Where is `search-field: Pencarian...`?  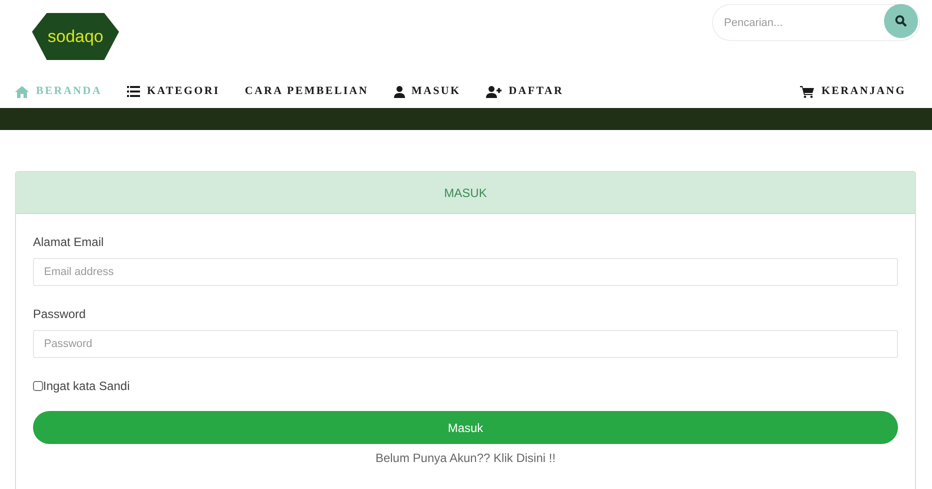 search-field: Pencarian... is located at coordinates (816, 22).